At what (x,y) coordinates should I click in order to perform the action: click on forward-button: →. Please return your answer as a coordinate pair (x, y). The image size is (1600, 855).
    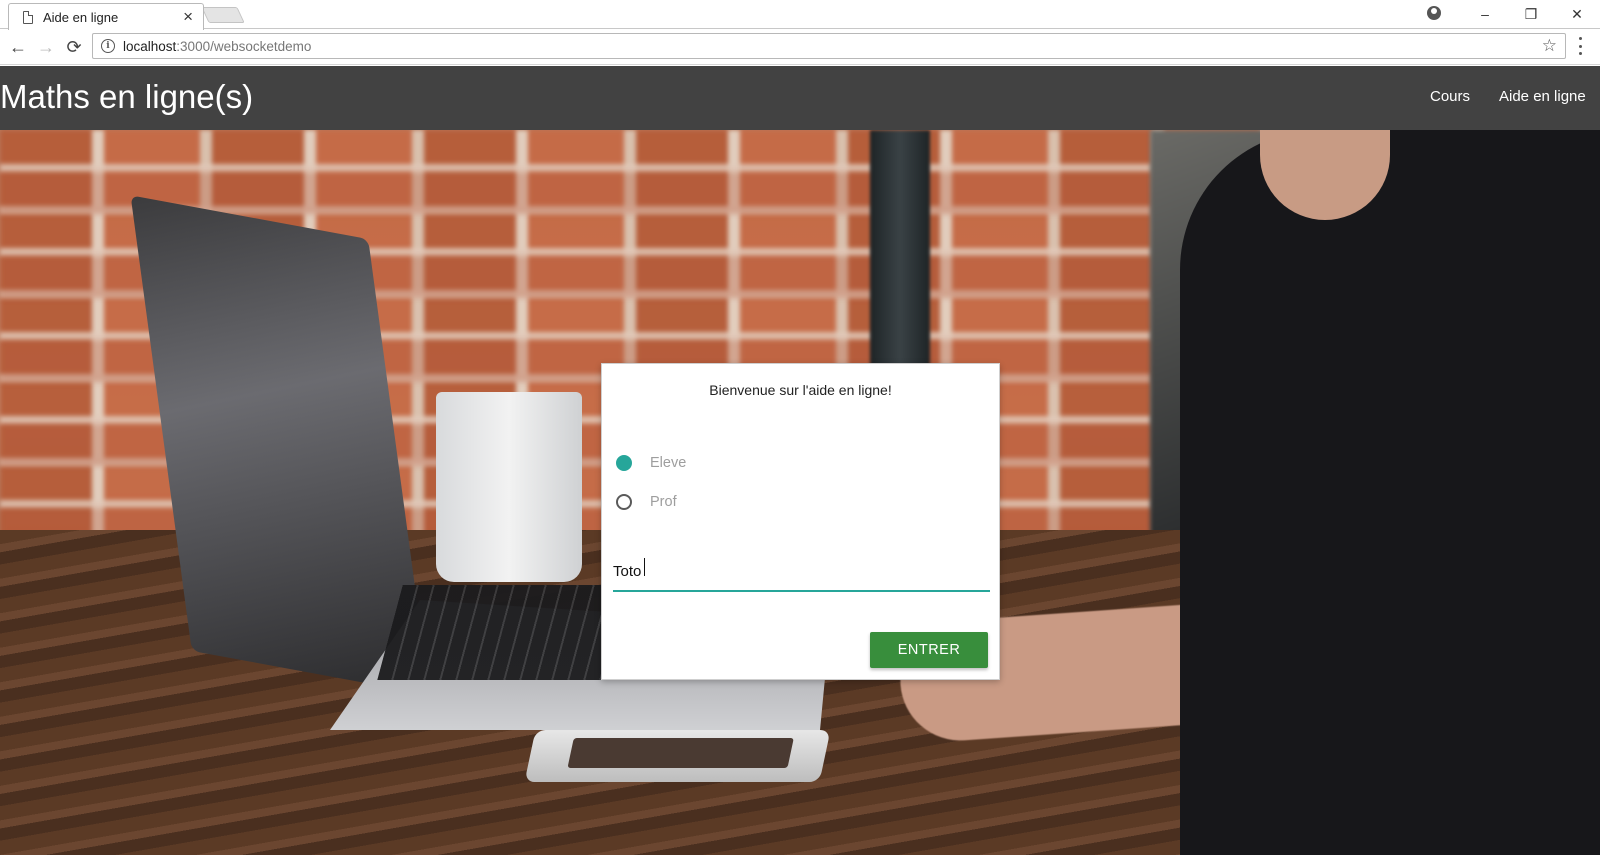
    Looking at the image, I should click on (46, 47).